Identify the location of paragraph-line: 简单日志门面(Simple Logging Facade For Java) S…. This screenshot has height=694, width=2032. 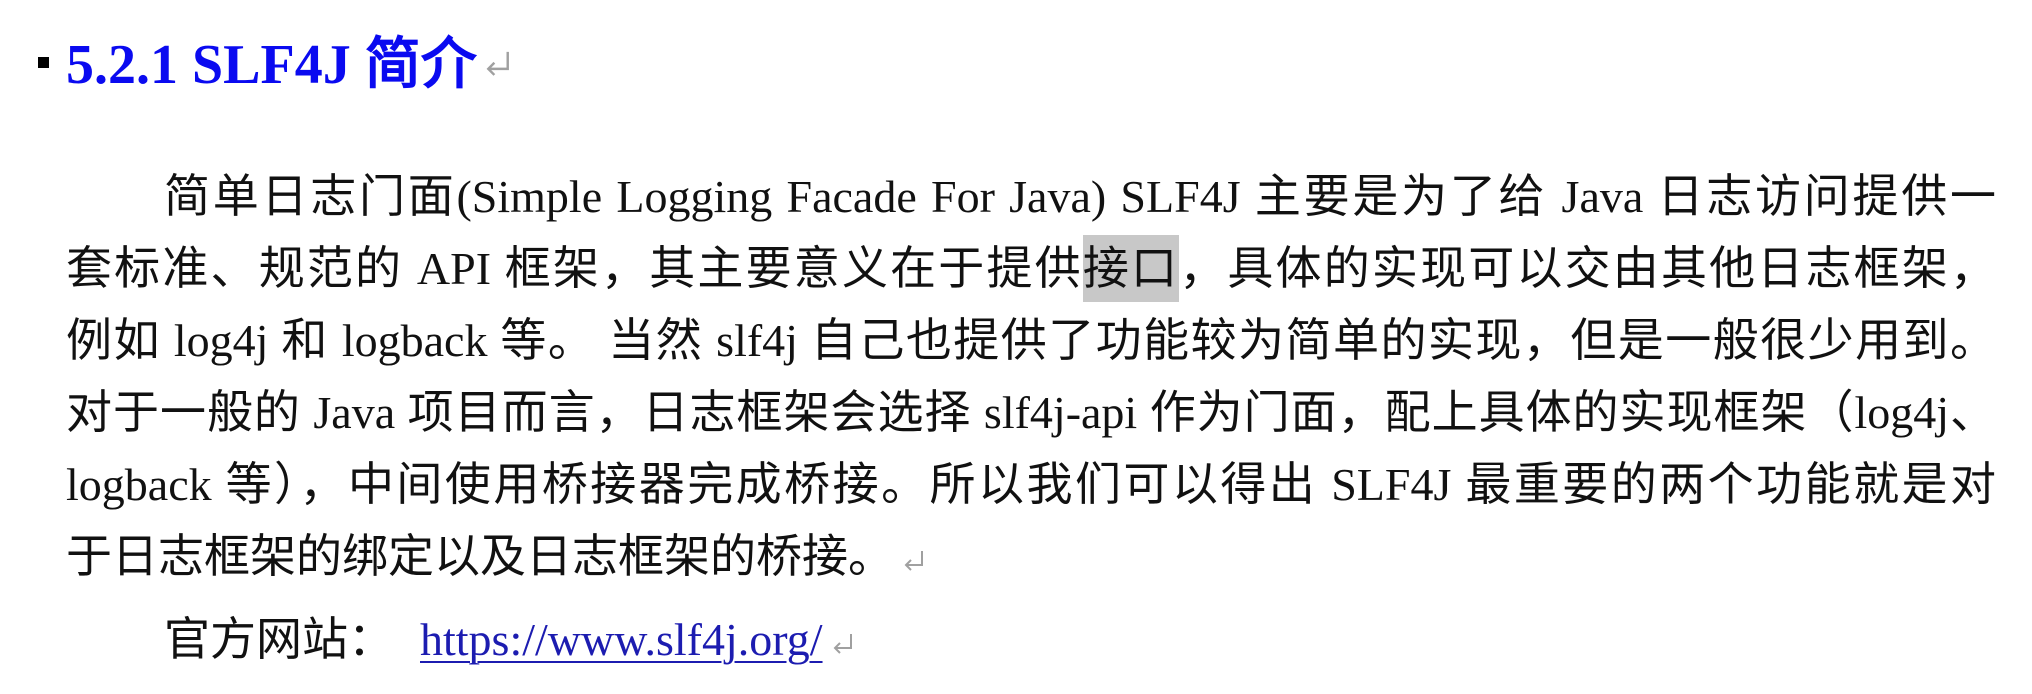
(1080, 196).